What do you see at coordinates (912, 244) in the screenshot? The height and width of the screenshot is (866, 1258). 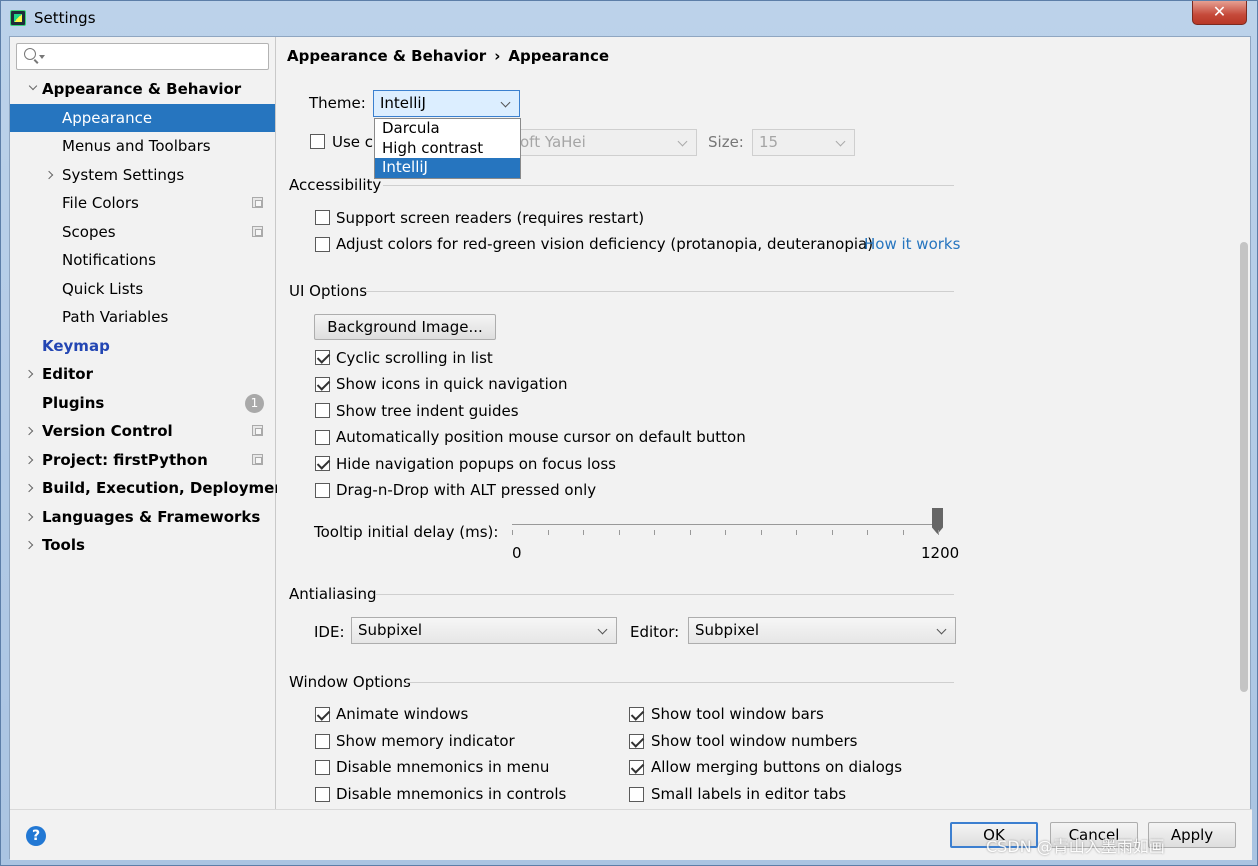 I see `how-it-works-link: How it works` at bounding box center [912, 244].